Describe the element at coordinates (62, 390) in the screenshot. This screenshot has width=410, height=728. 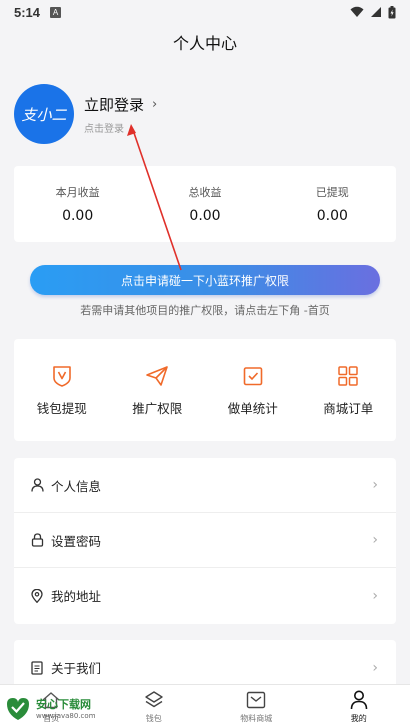
I see `grid-item-wallet-withdraw: 钱包提现` at that location.